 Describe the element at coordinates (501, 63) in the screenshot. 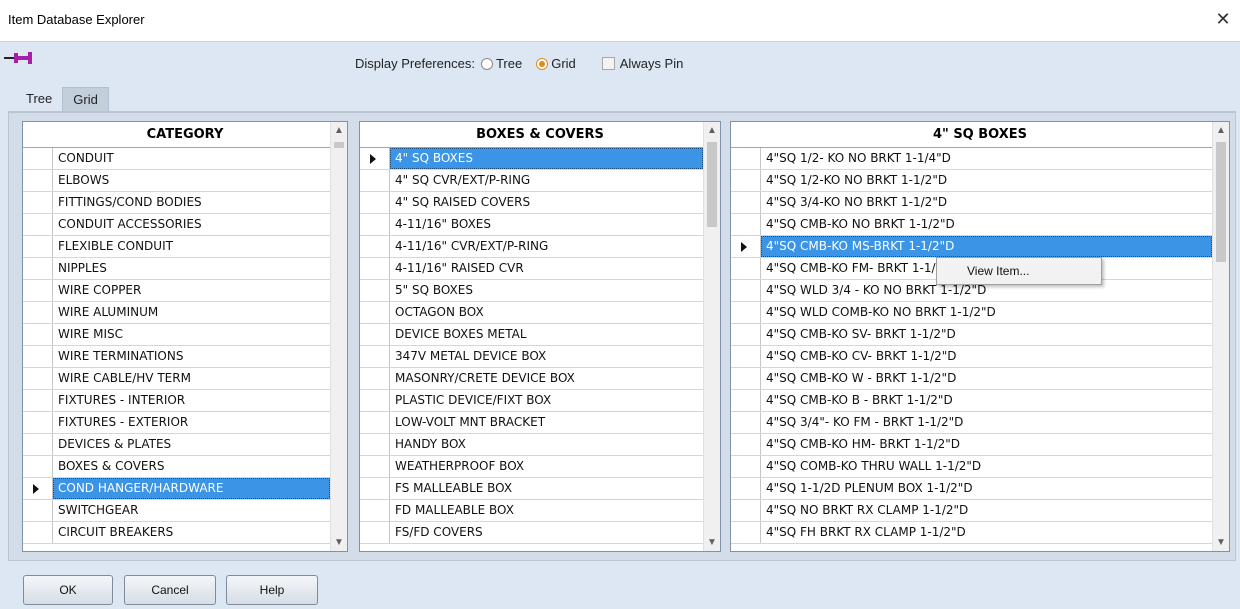

I see `radio-tree: Tree` at that location.